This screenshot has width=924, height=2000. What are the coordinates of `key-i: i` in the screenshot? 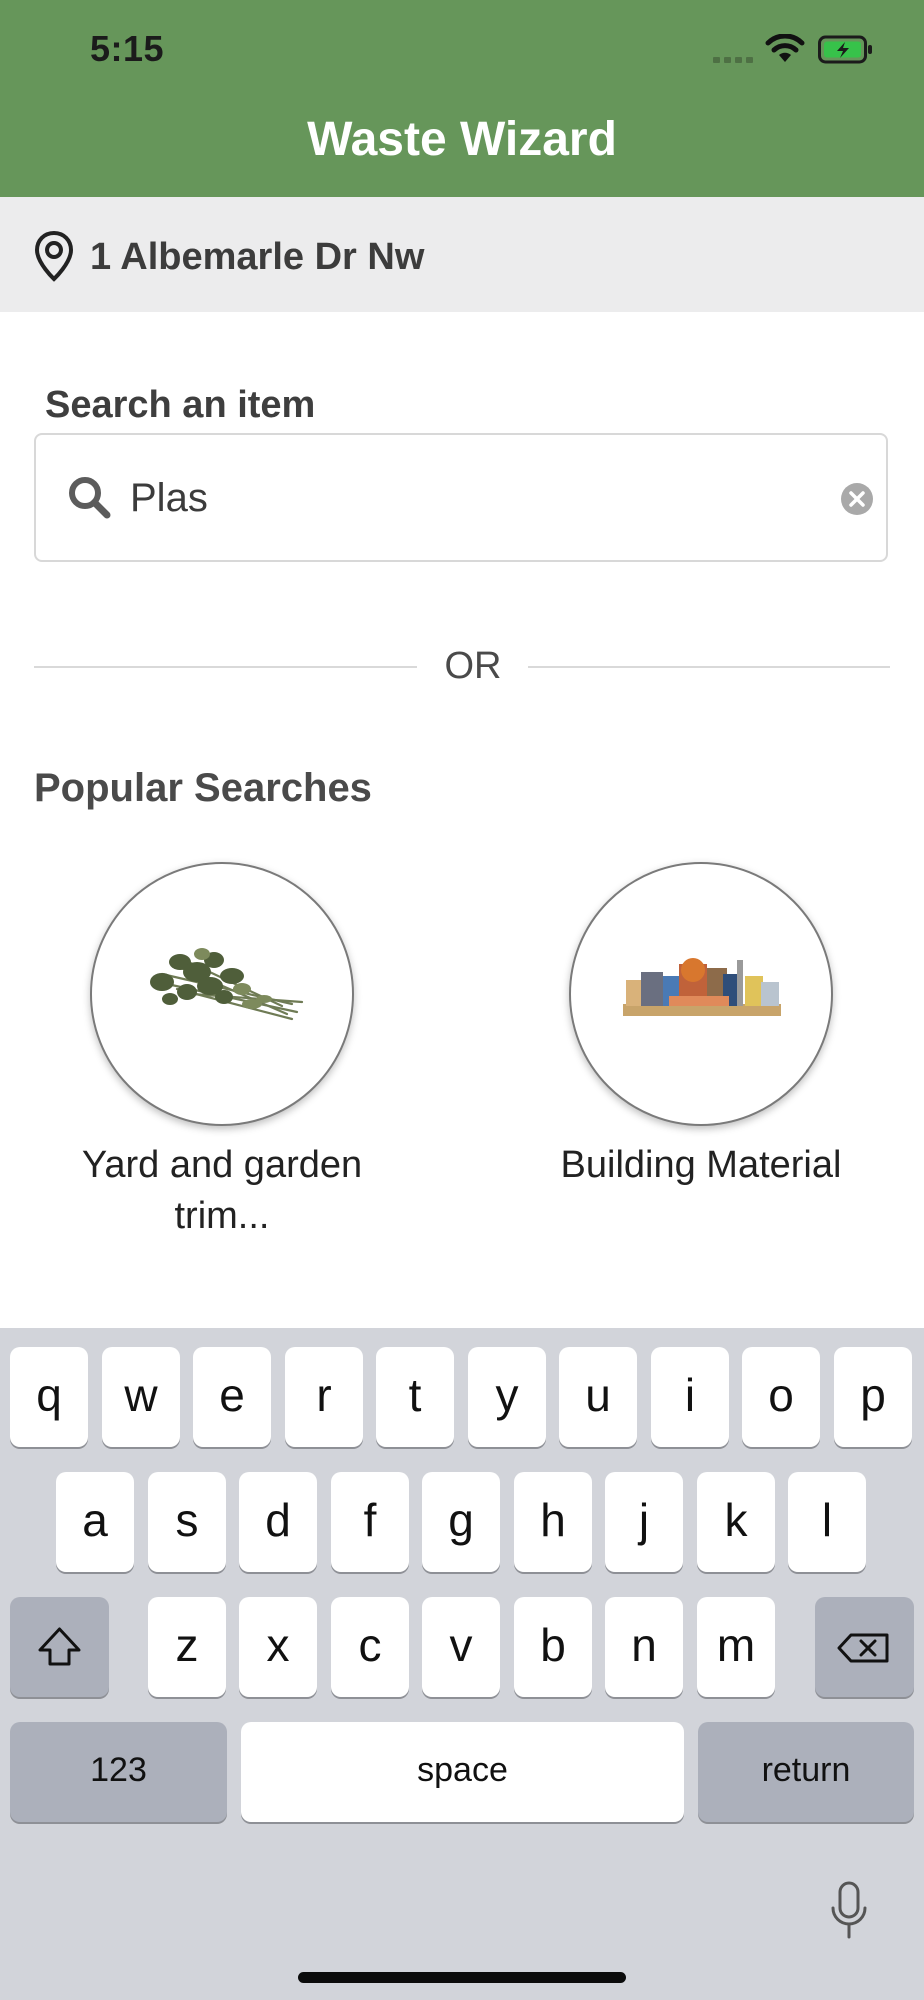 It's located at (690, 1397).